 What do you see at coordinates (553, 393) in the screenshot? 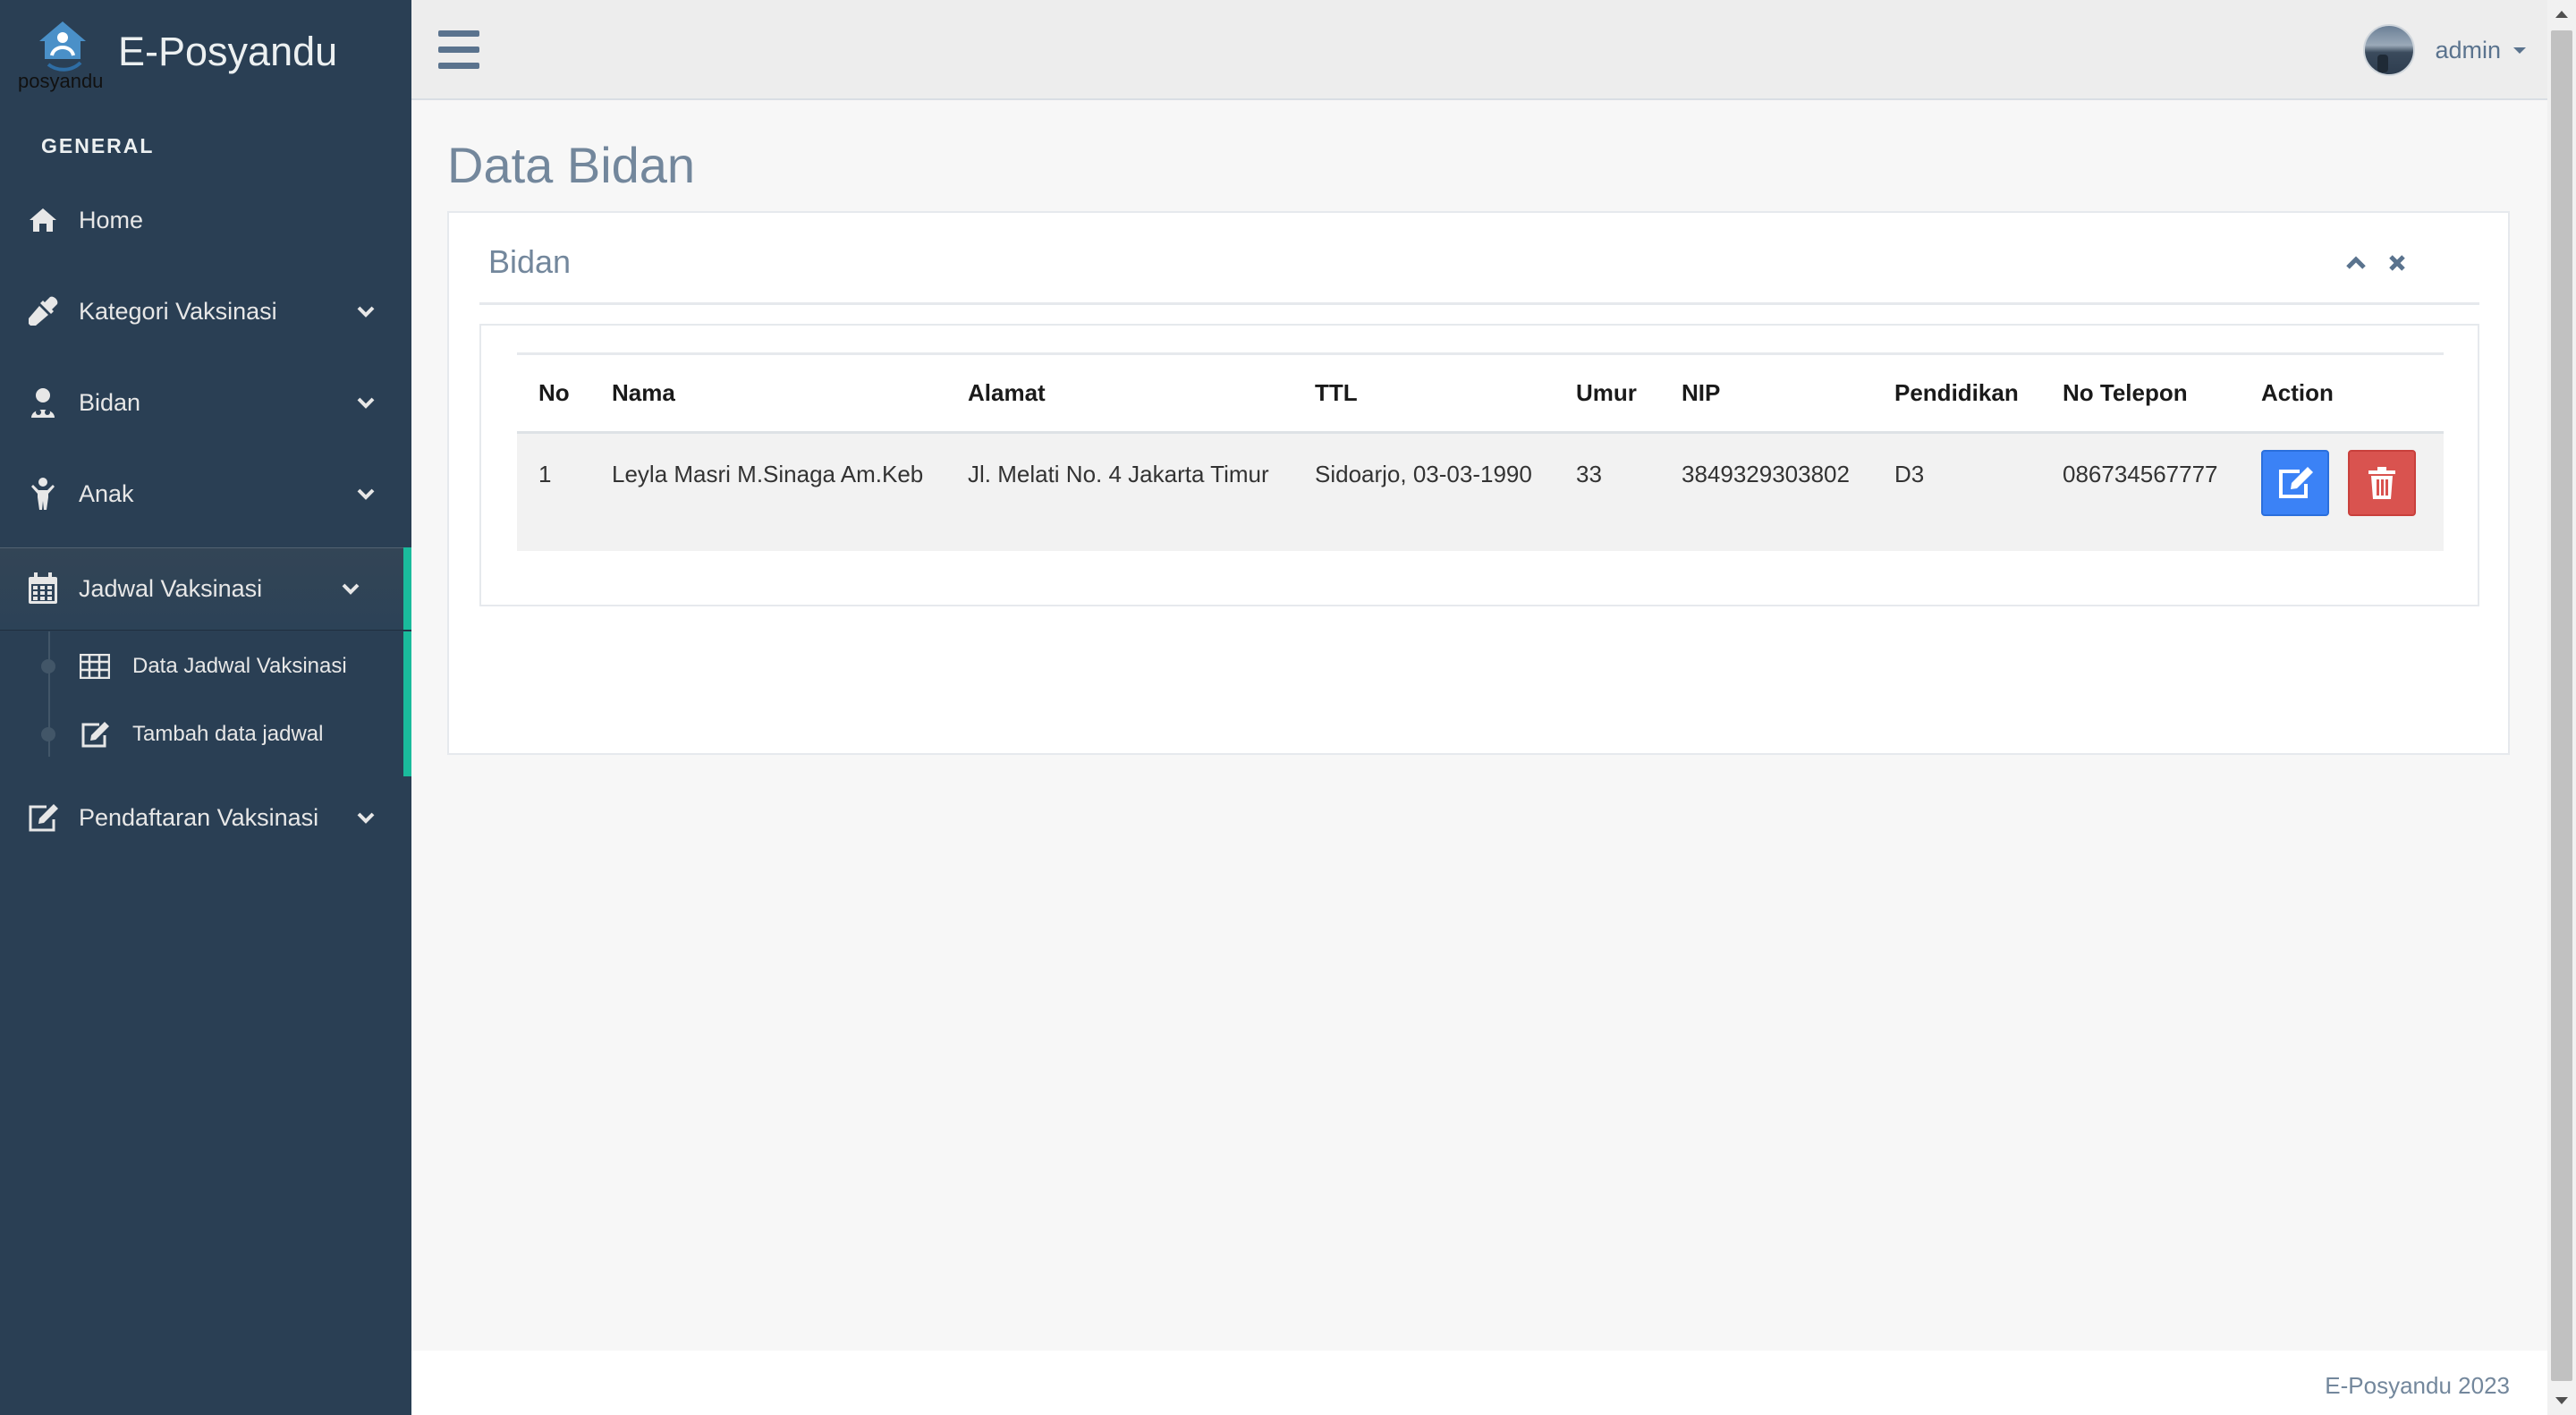
I see `column-header-no: No` at bounding box center [553, 393].